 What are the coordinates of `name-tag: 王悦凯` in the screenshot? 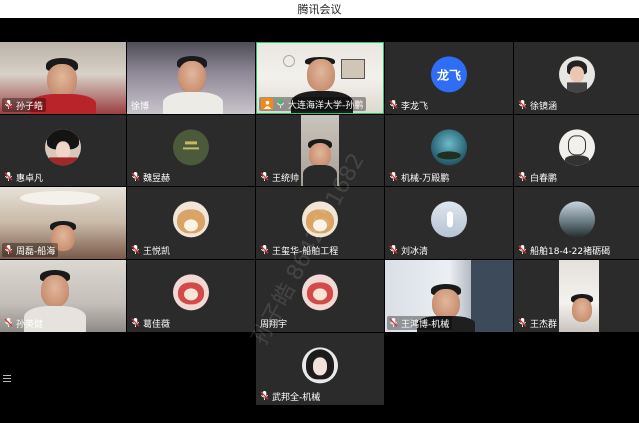 It's located at (151, 250).